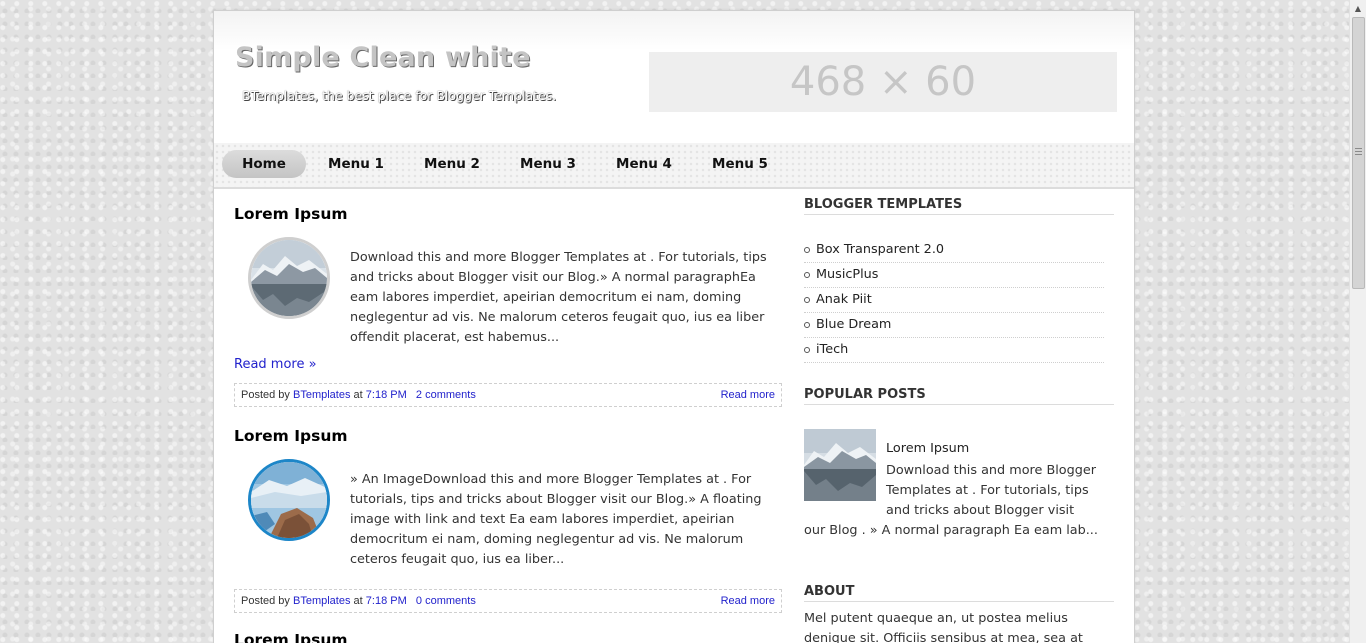 The height and width of the screenshot is (643, 1366). What do you see at coordinates (383, 57) in the screenshot?
I see `site-title: Simple Clean white` at bounding box center [383, 57].